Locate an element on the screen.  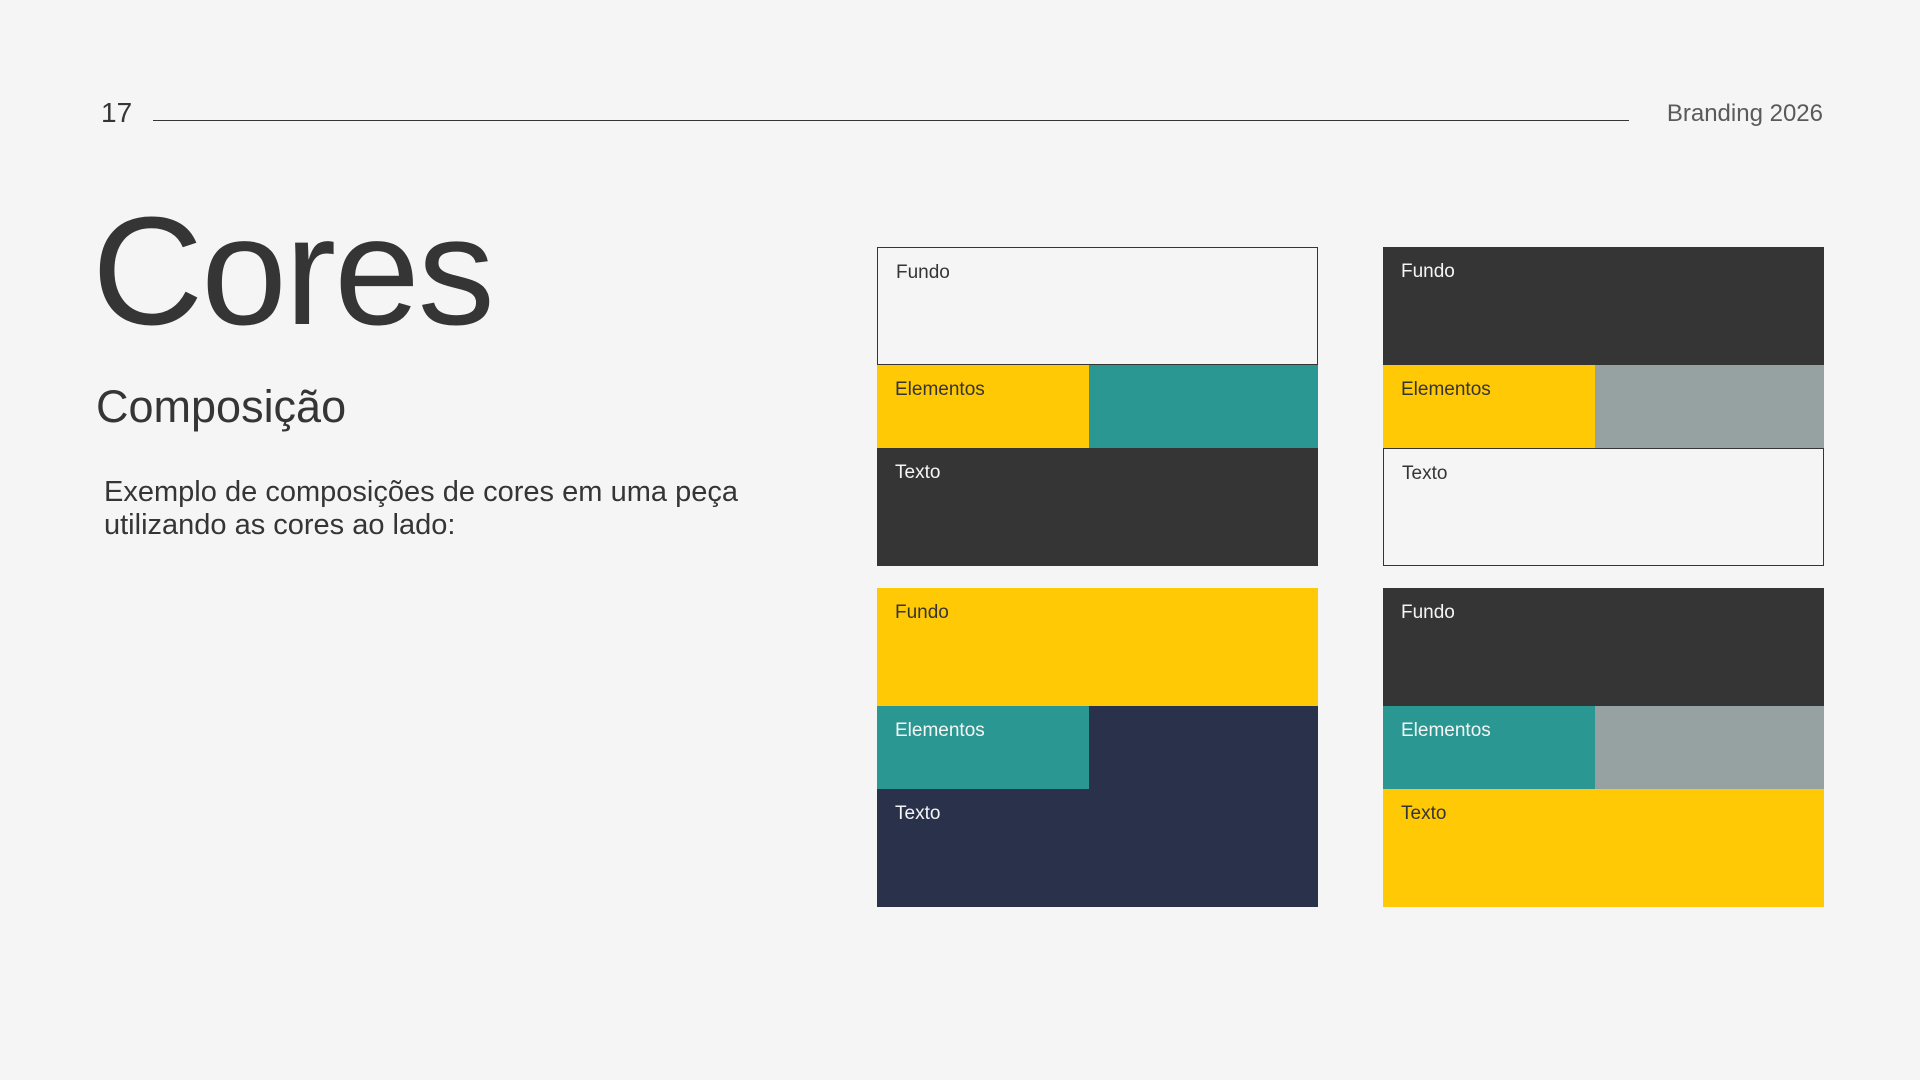
header-divider is located at coordinates (891, 120).